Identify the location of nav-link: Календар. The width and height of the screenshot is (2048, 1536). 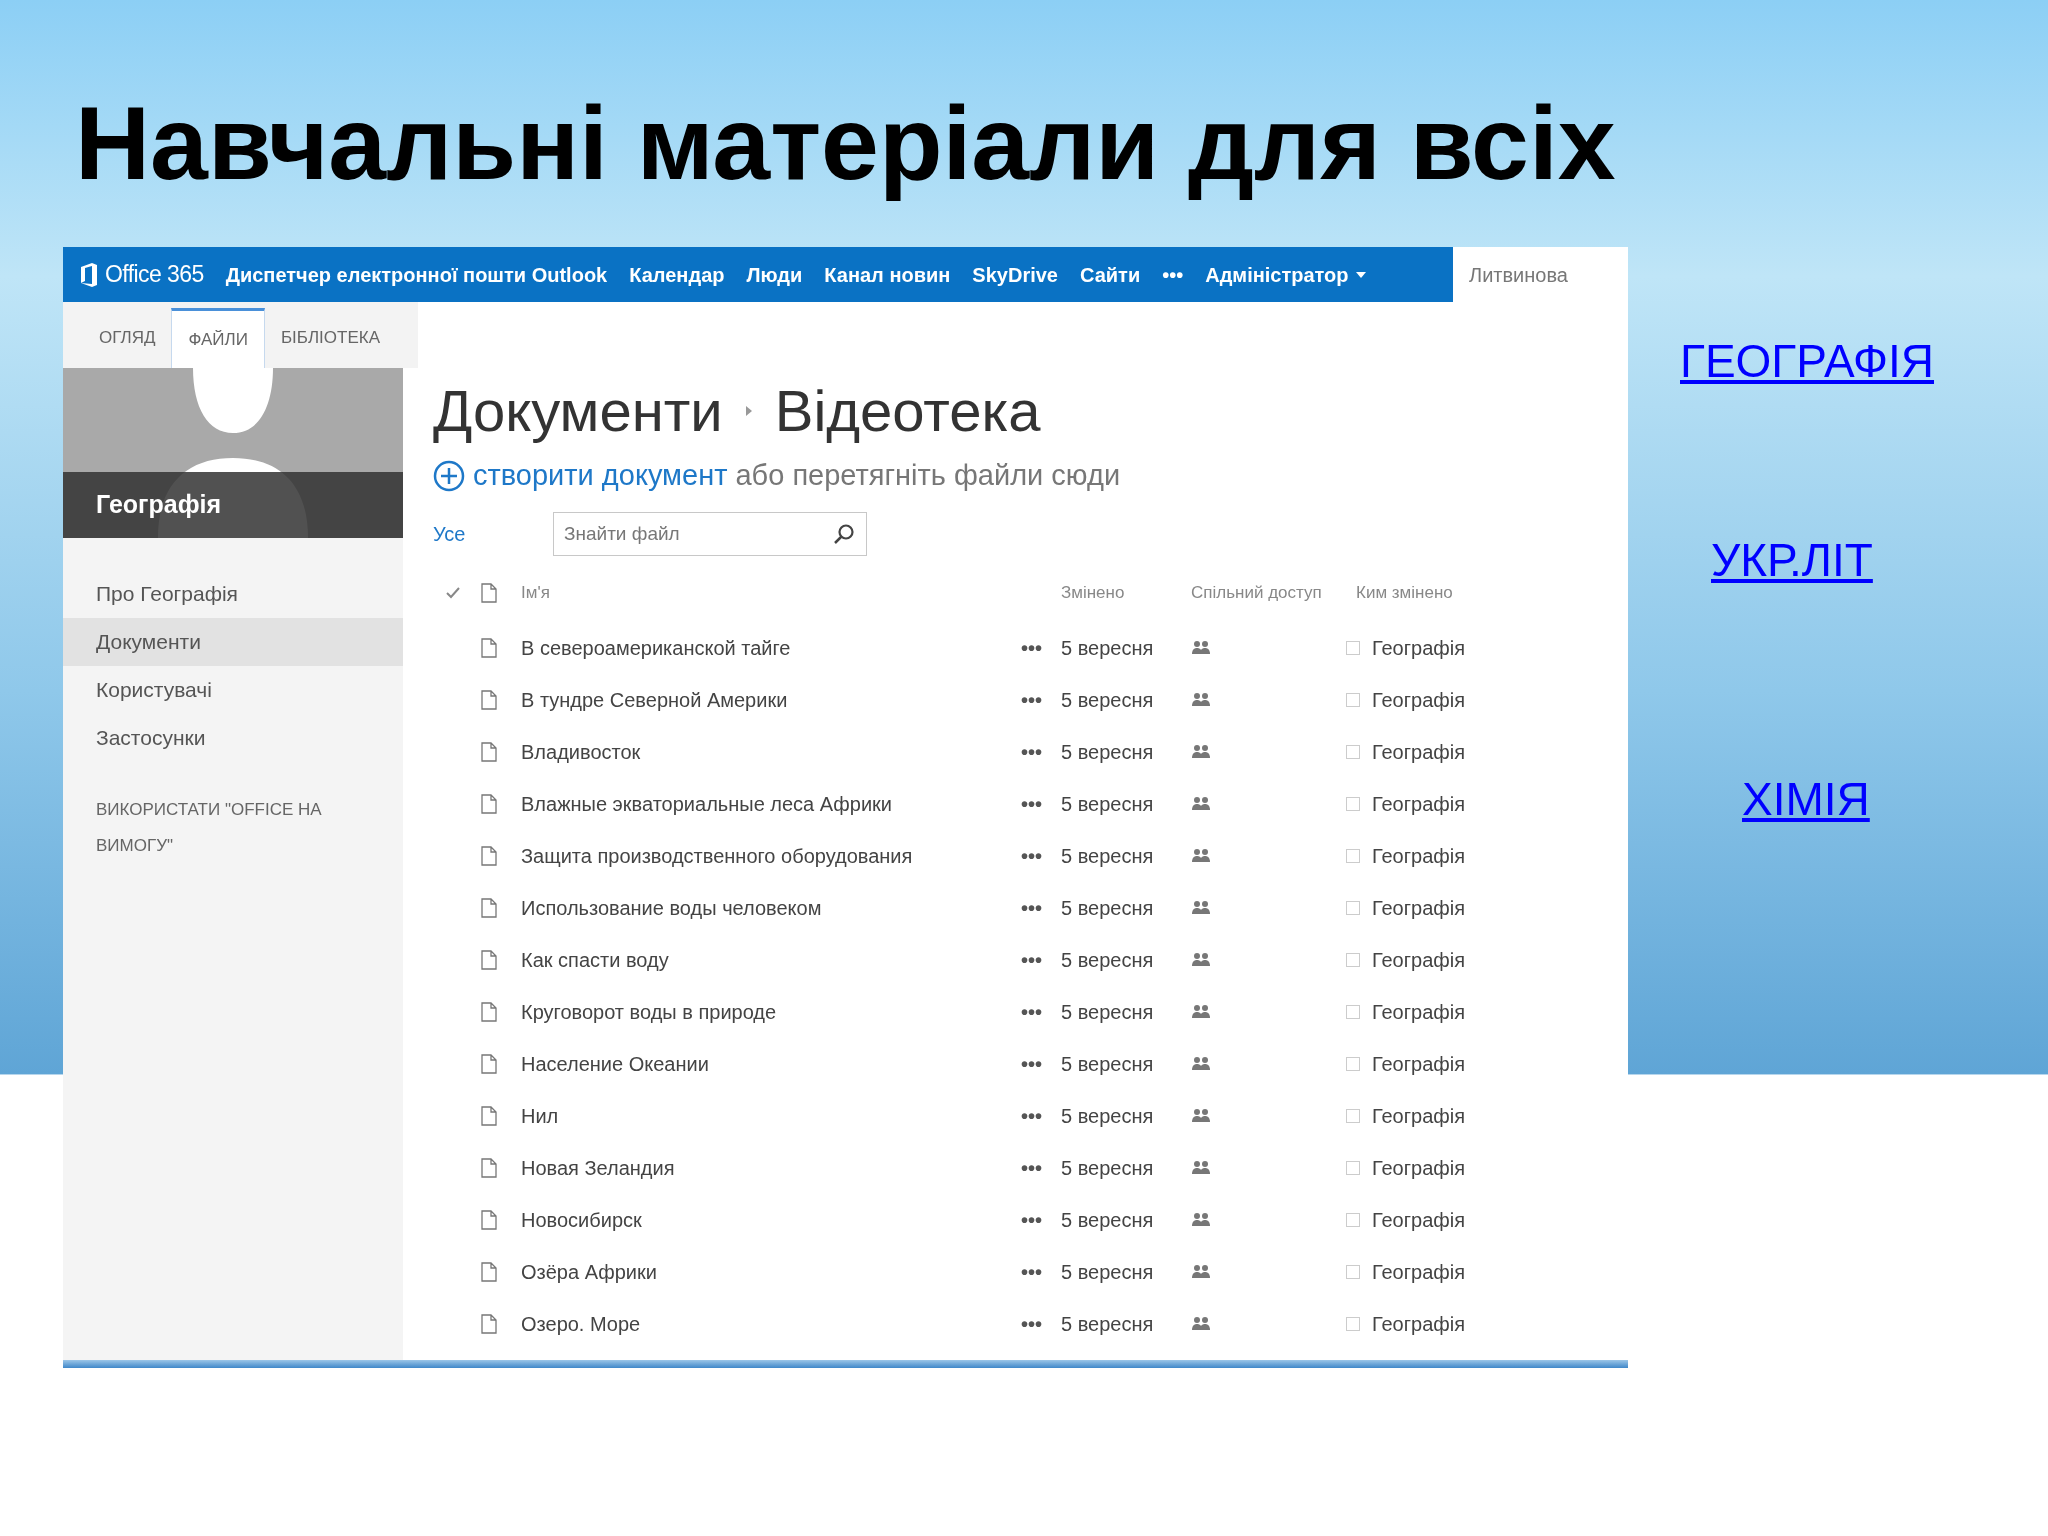
(677, 274).